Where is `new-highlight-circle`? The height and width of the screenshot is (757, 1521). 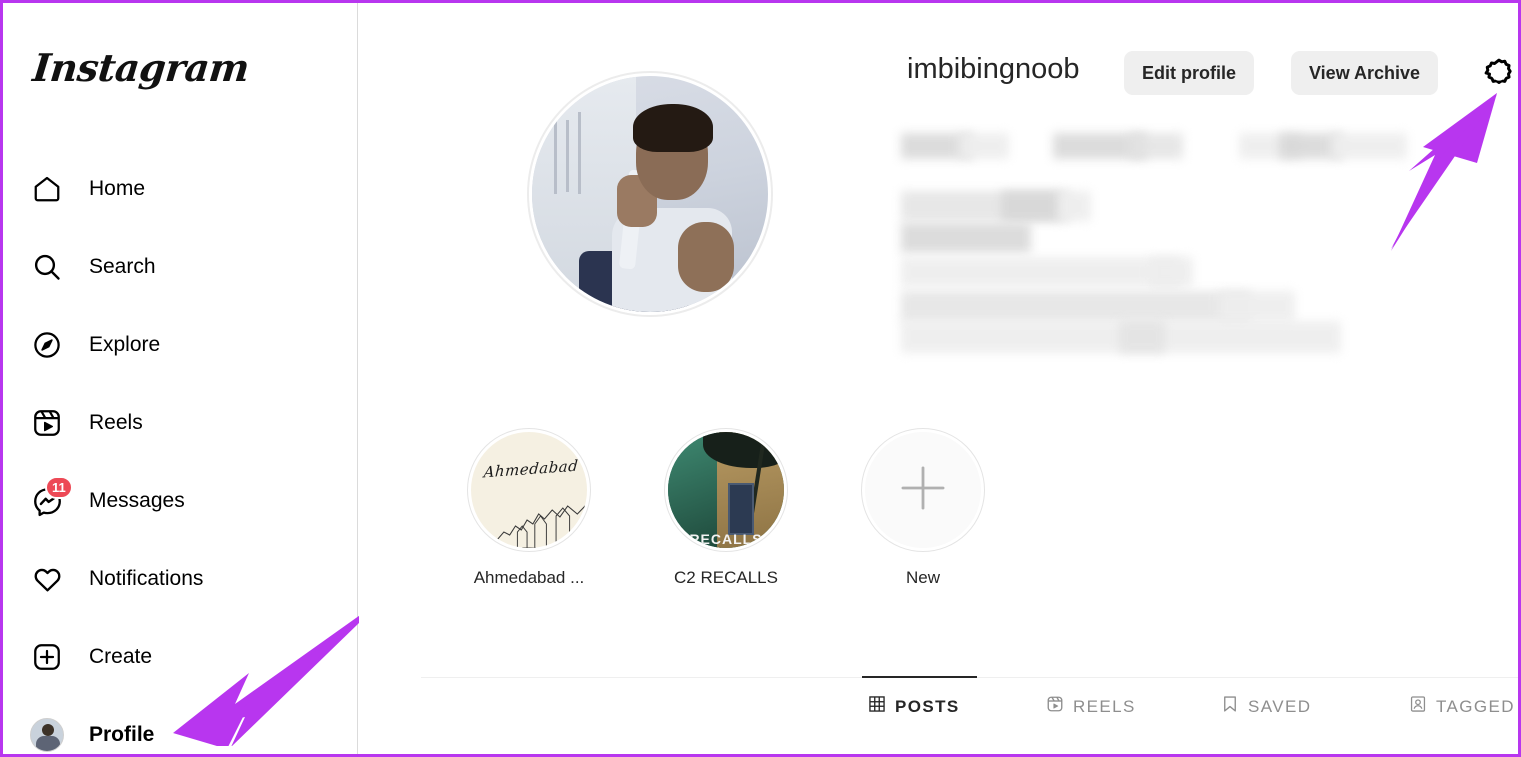 new-highlight-circle is located at coordinates (923, 490).